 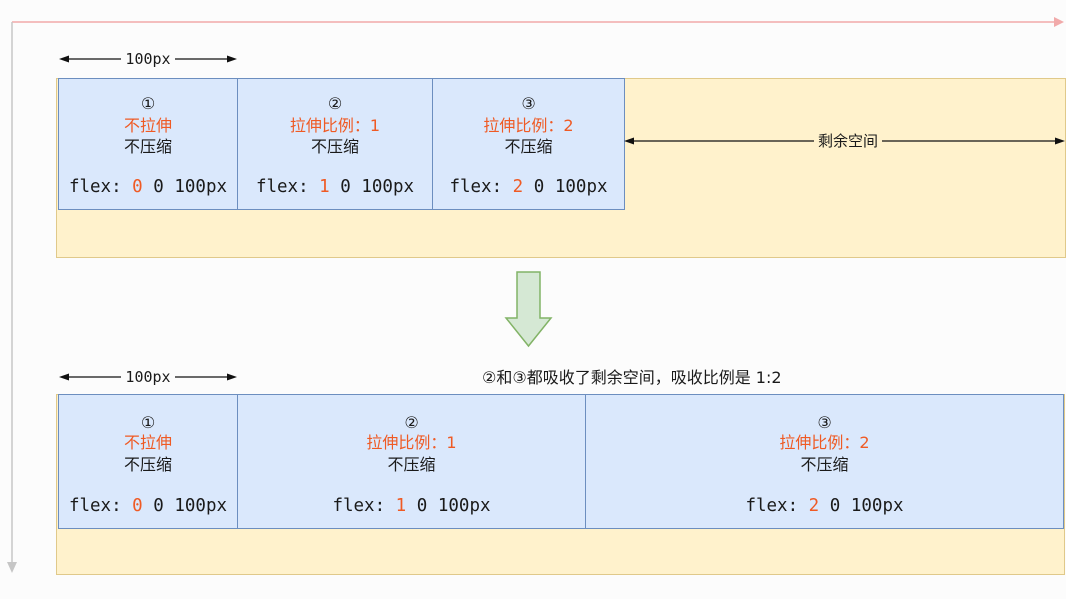 I want to click on after-item-3: ③ 拉伸比例：2 不压缩 flex: 2 0 100px, so click(x=824, y=461).